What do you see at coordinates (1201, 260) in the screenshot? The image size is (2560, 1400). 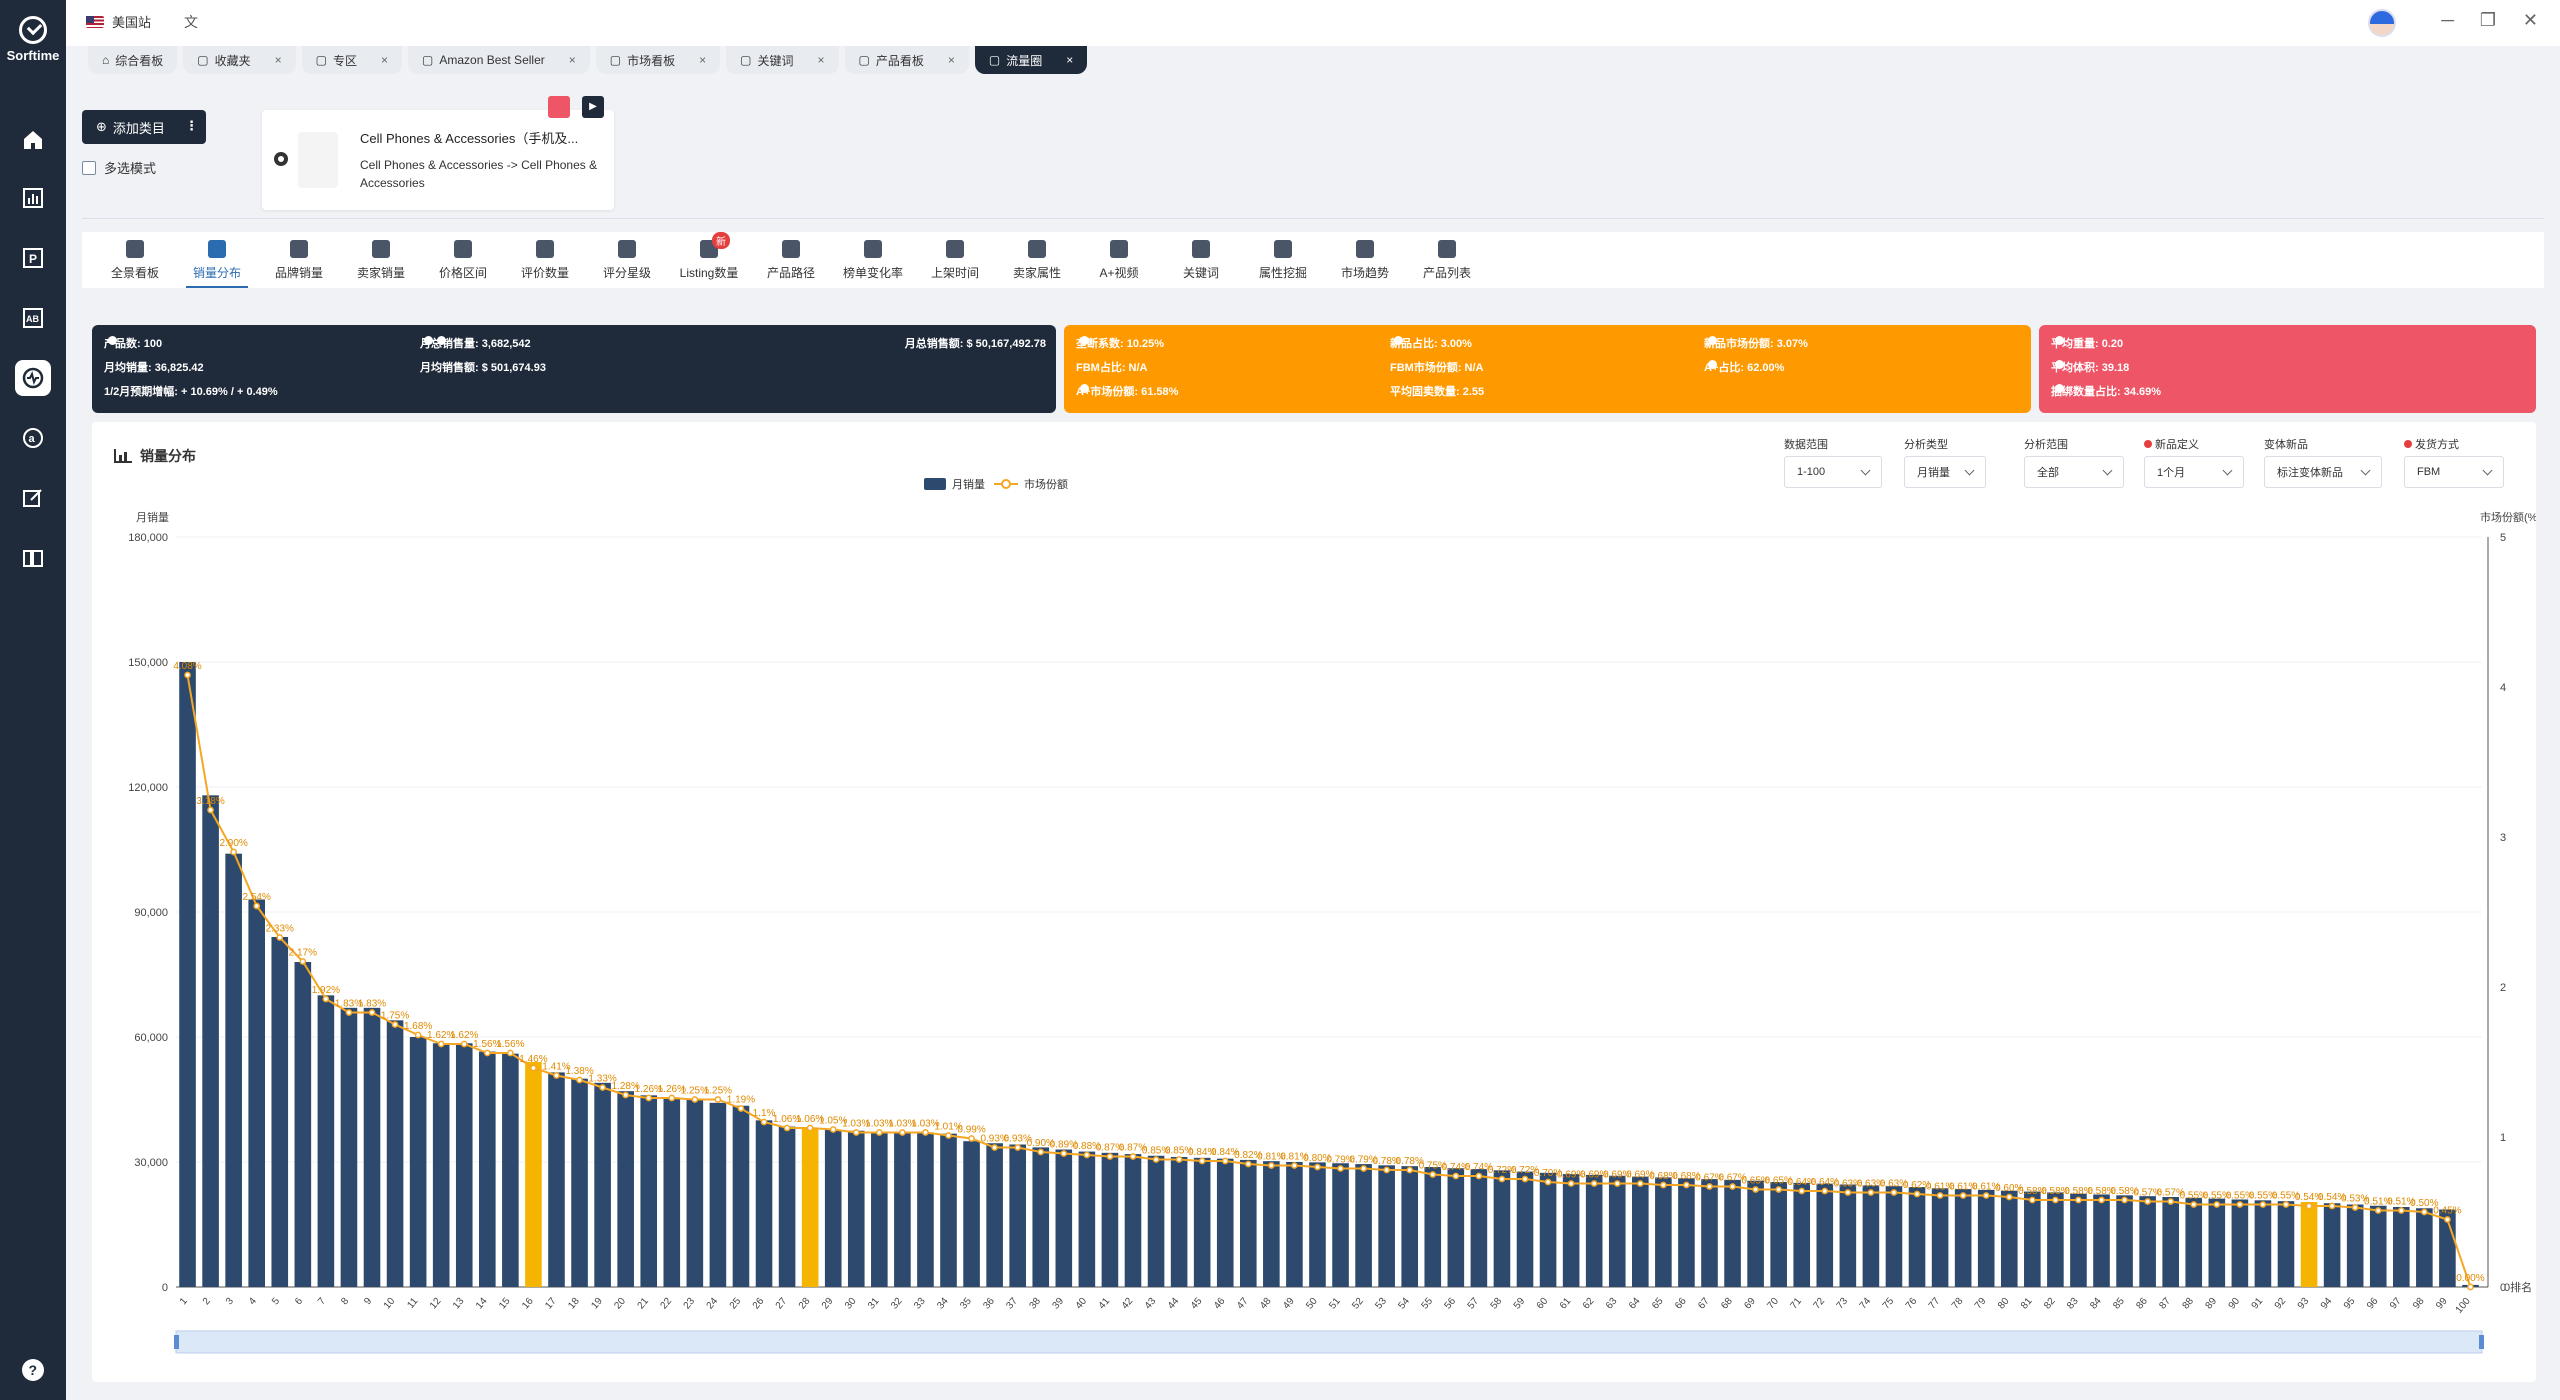 I see `feature-tab-13: 关键词` at bounding box center [1201, 260].